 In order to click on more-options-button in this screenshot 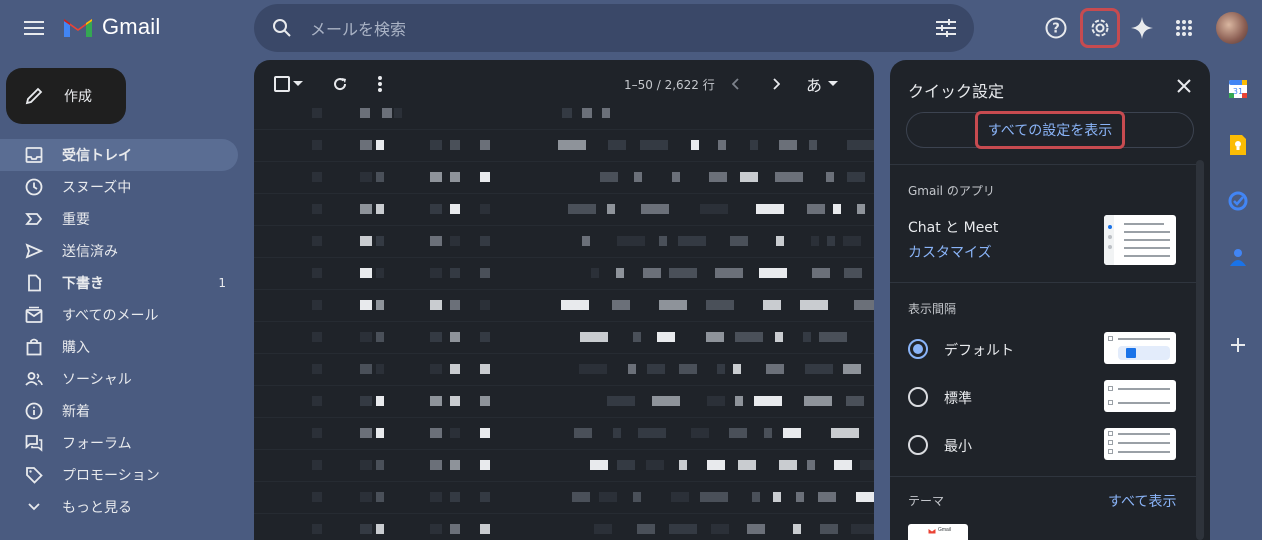, I will do `click(380, 84)`.